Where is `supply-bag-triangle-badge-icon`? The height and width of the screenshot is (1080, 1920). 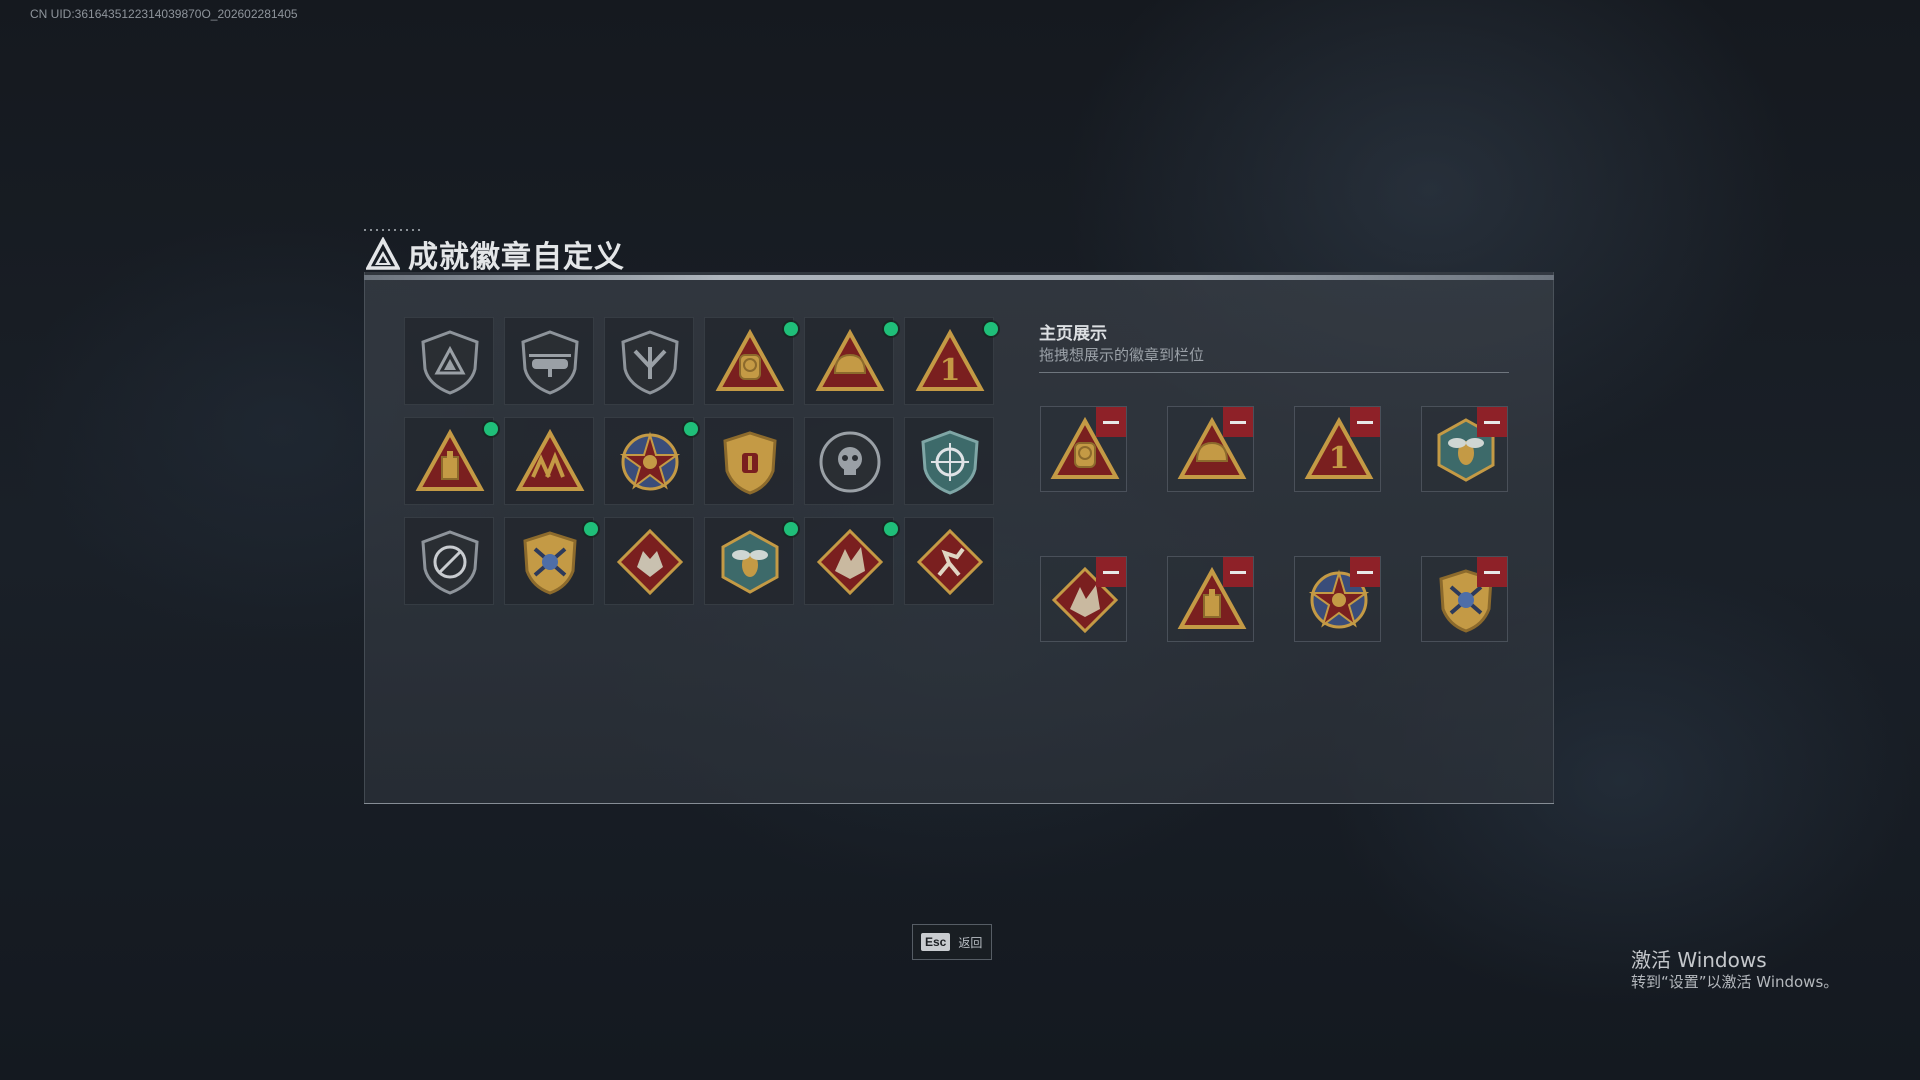 supply-bag-triangle-badge-icon is located at coordinates (750, 359).